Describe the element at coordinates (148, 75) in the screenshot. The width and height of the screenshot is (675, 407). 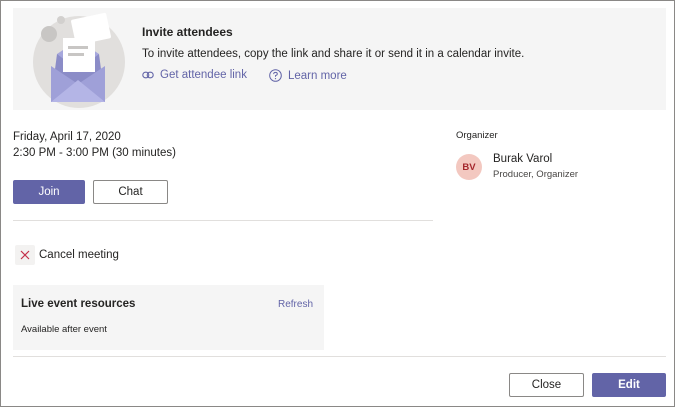
I see `link-icon` at that location.